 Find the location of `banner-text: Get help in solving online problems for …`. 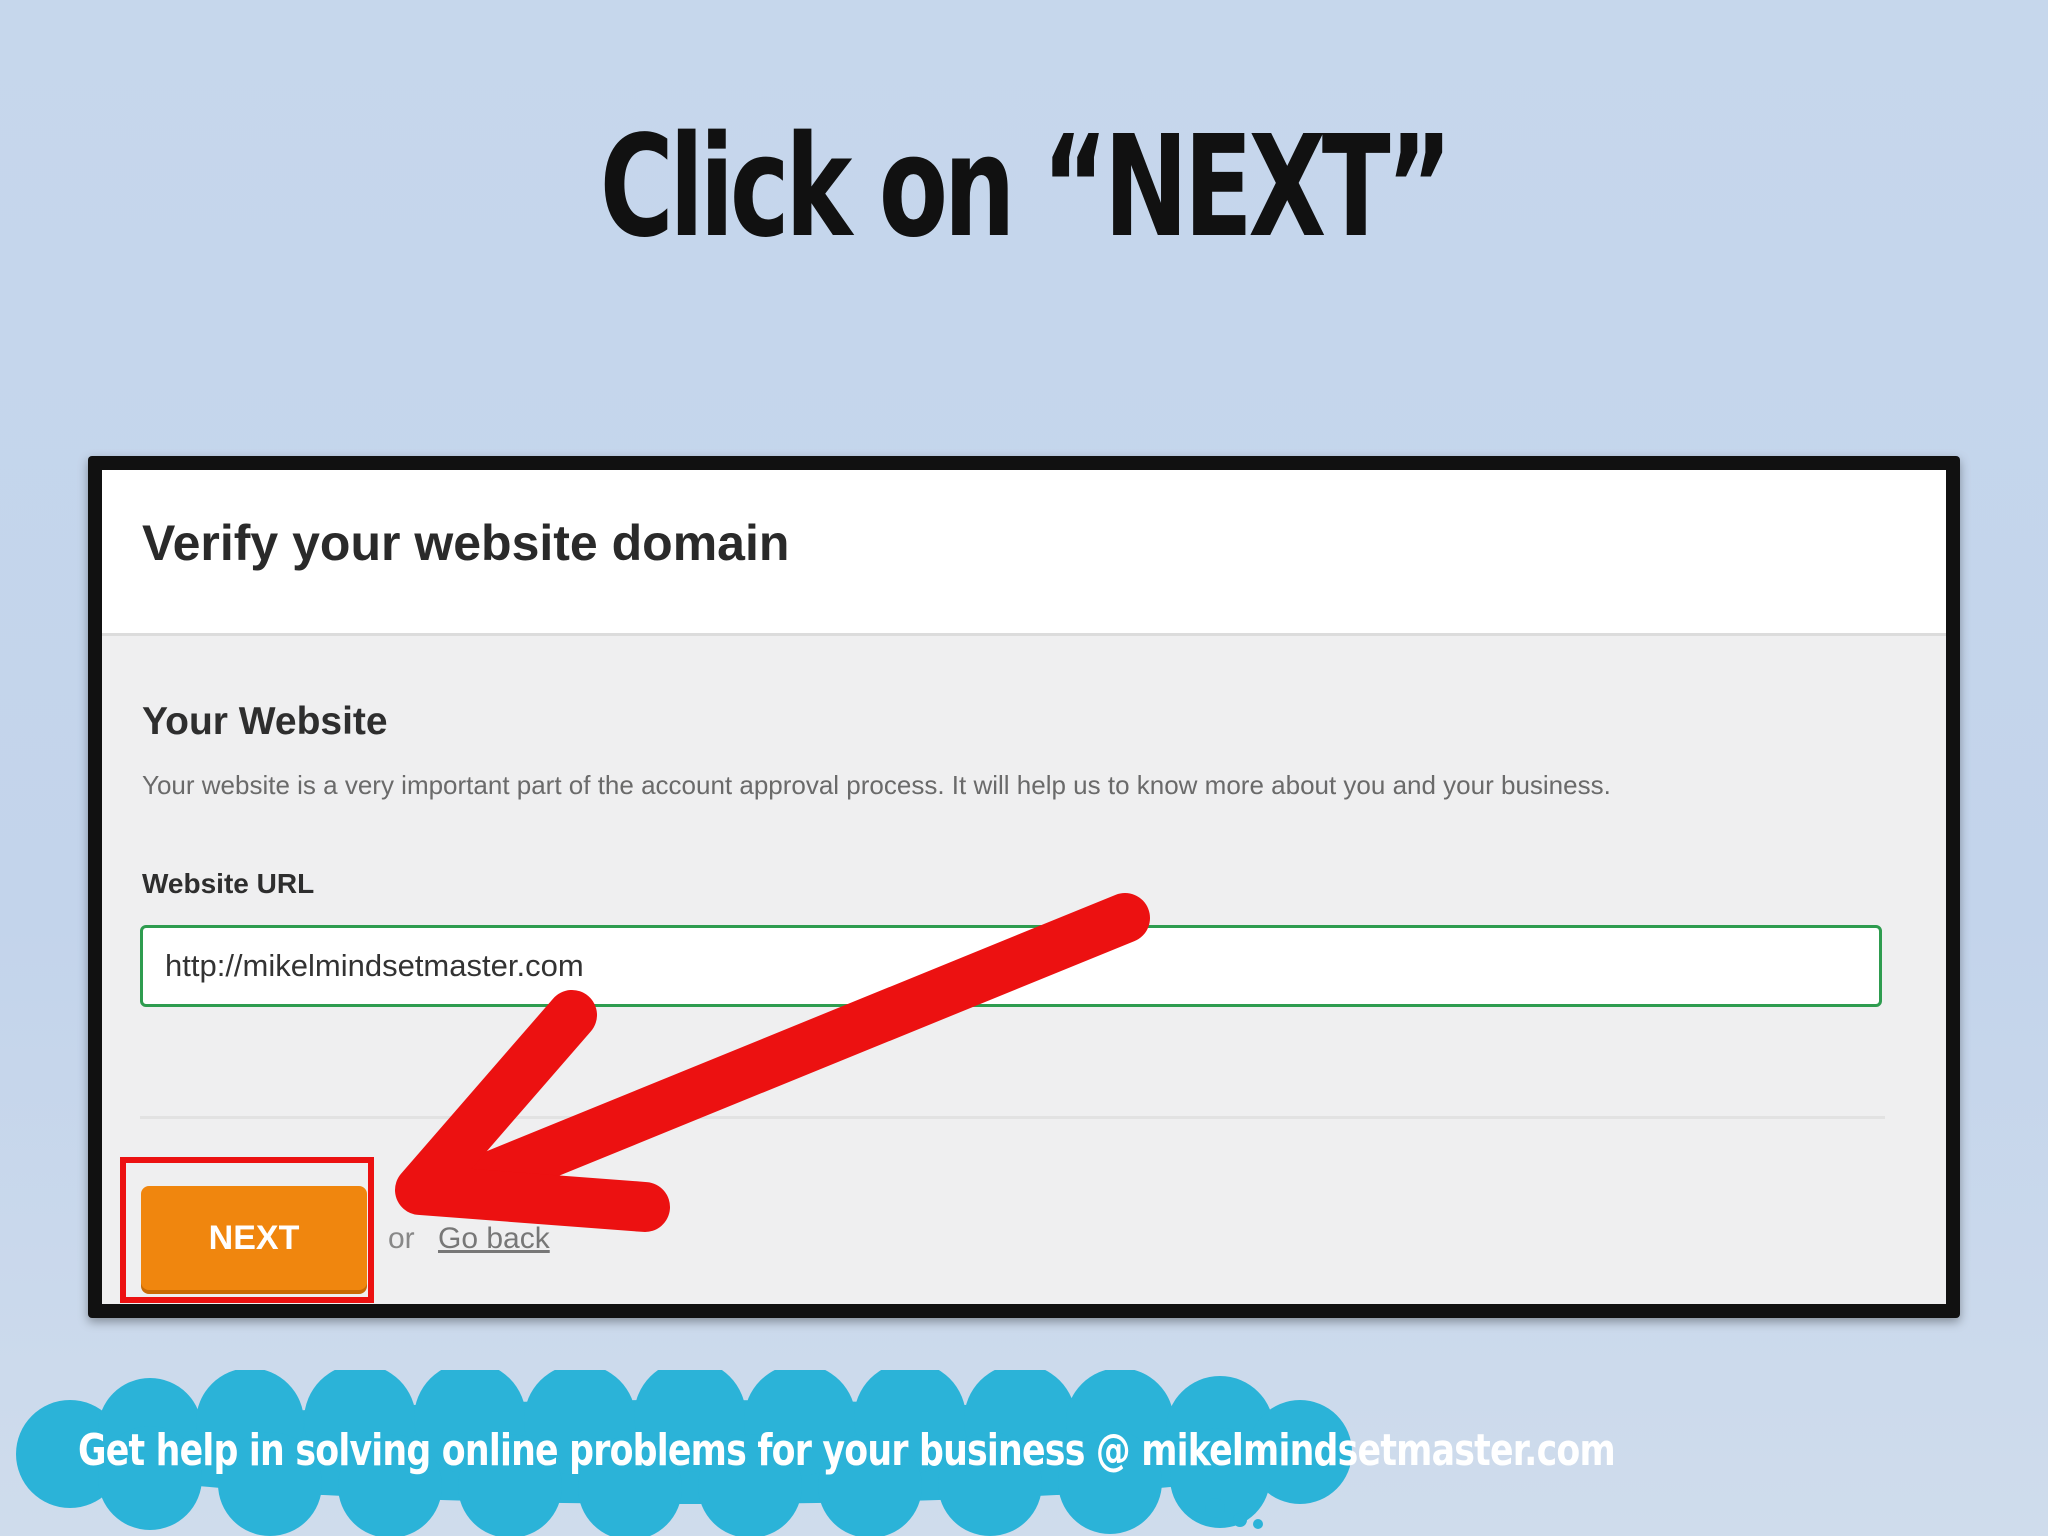

banner-text: Get help in solving online problems for … is located at coordinates (847, 1450).